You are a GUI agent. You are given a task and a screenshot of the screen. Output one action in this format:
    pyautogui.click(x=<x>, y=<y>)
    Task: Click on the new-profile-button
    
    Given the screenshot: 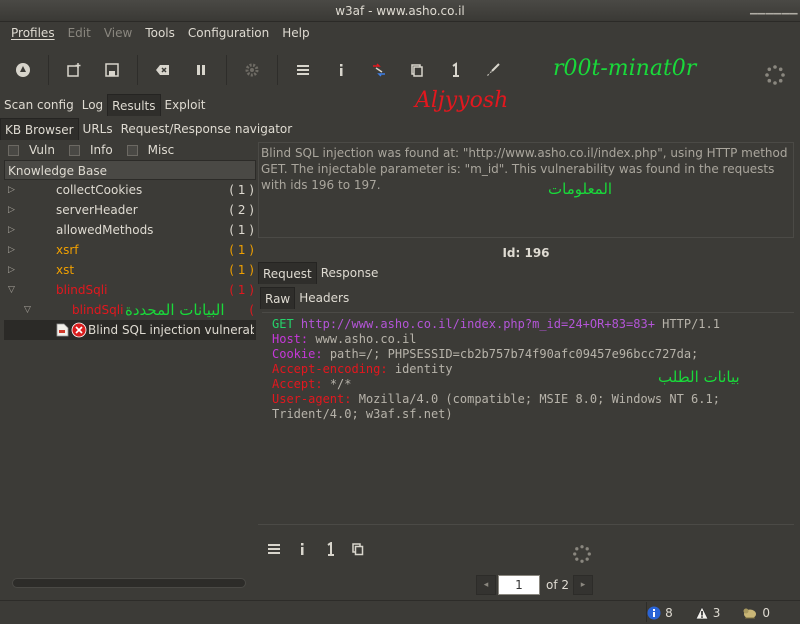 What is the action you would take?
    pyautogui.click(x=74, y=70)
    